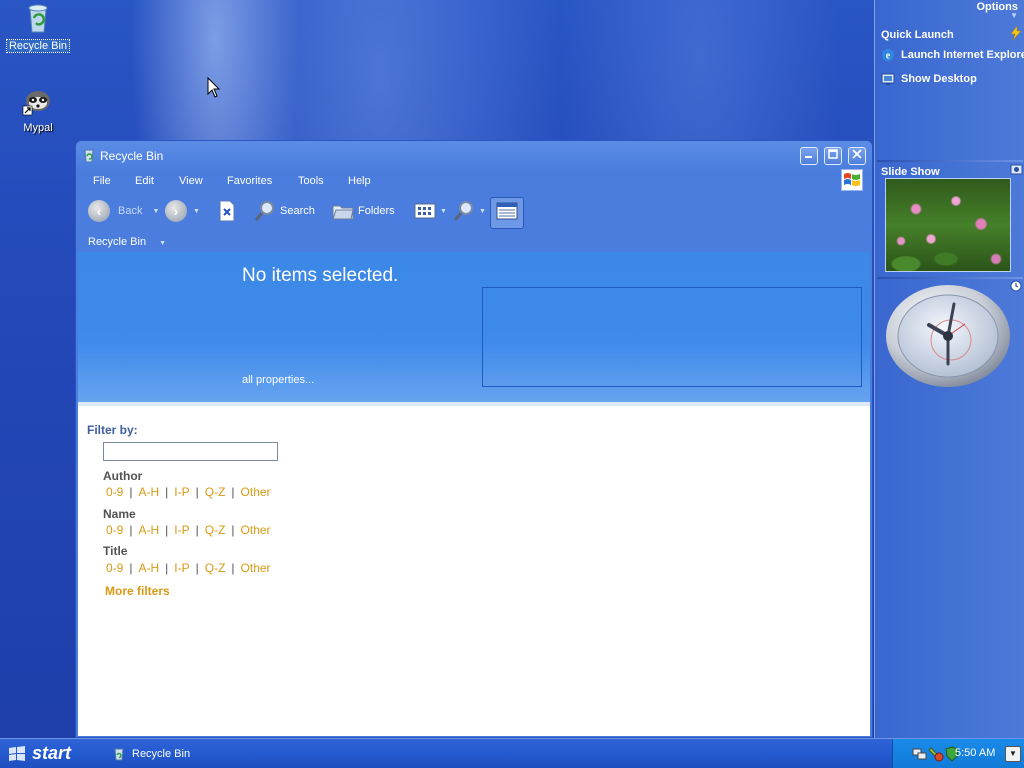 The height and width of the screenshot is (768, 1024). I want to click on folders-button: Folders, so click(363, 211).